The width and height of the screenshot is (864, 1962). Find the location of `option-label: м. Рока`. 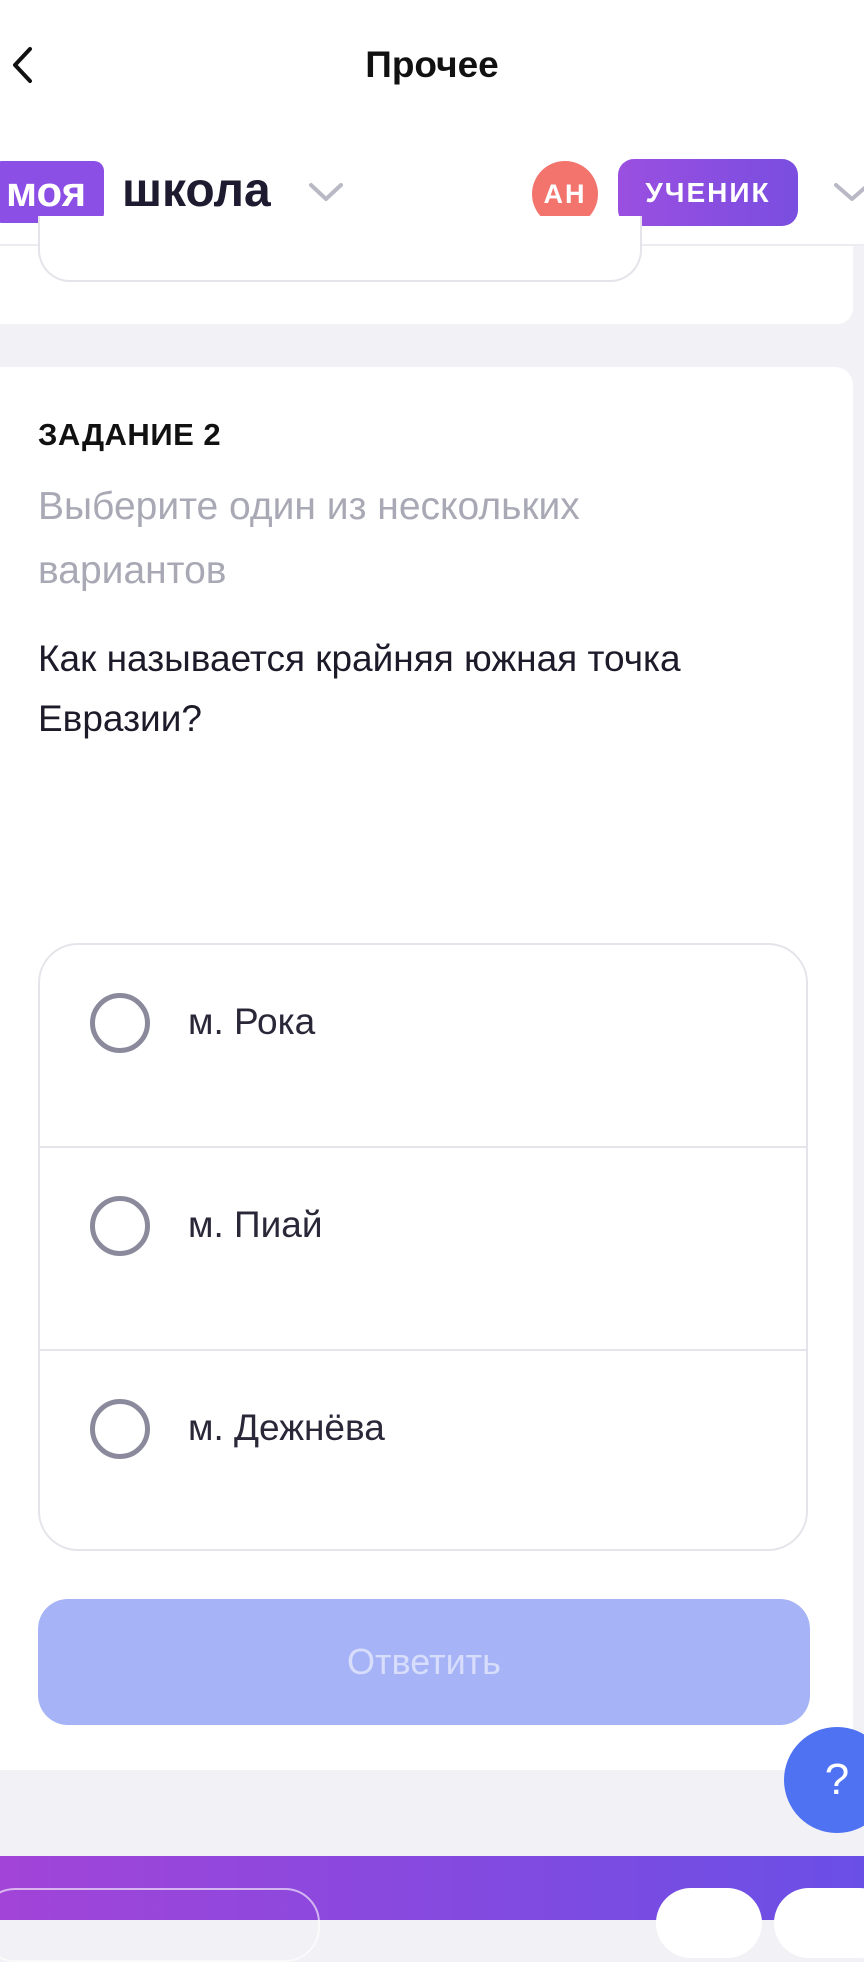

option-label: м. Рока is located at coordinates (252, 1021).